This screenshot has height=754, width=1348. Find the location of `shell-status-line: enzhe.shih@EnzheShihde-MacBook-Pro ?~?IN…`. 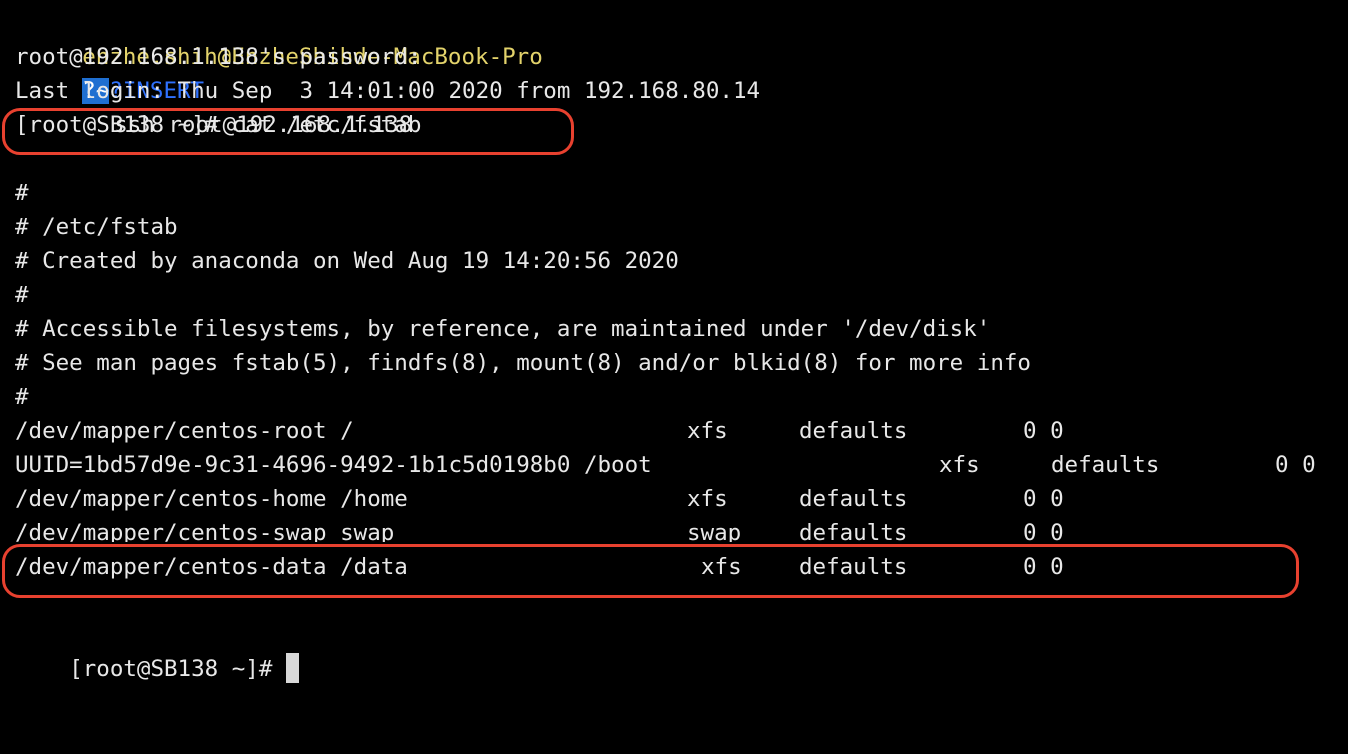

shell-status-line: enzhe.shih@EnzheShihde-MacBook-Pro ?~?IN… is located at coordinates (285, 72).